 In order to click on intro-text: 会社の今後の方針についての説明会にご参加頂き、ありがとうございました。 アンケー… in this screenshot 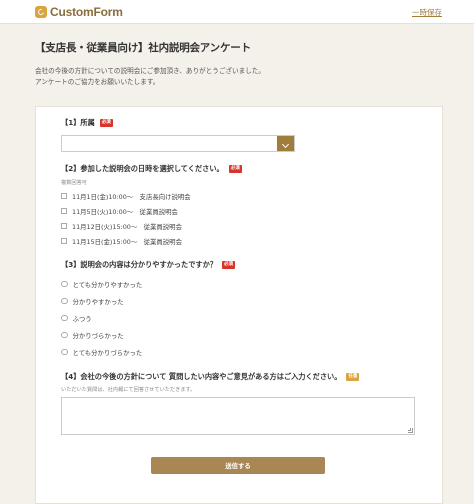, I will do `click(235, 76)`.